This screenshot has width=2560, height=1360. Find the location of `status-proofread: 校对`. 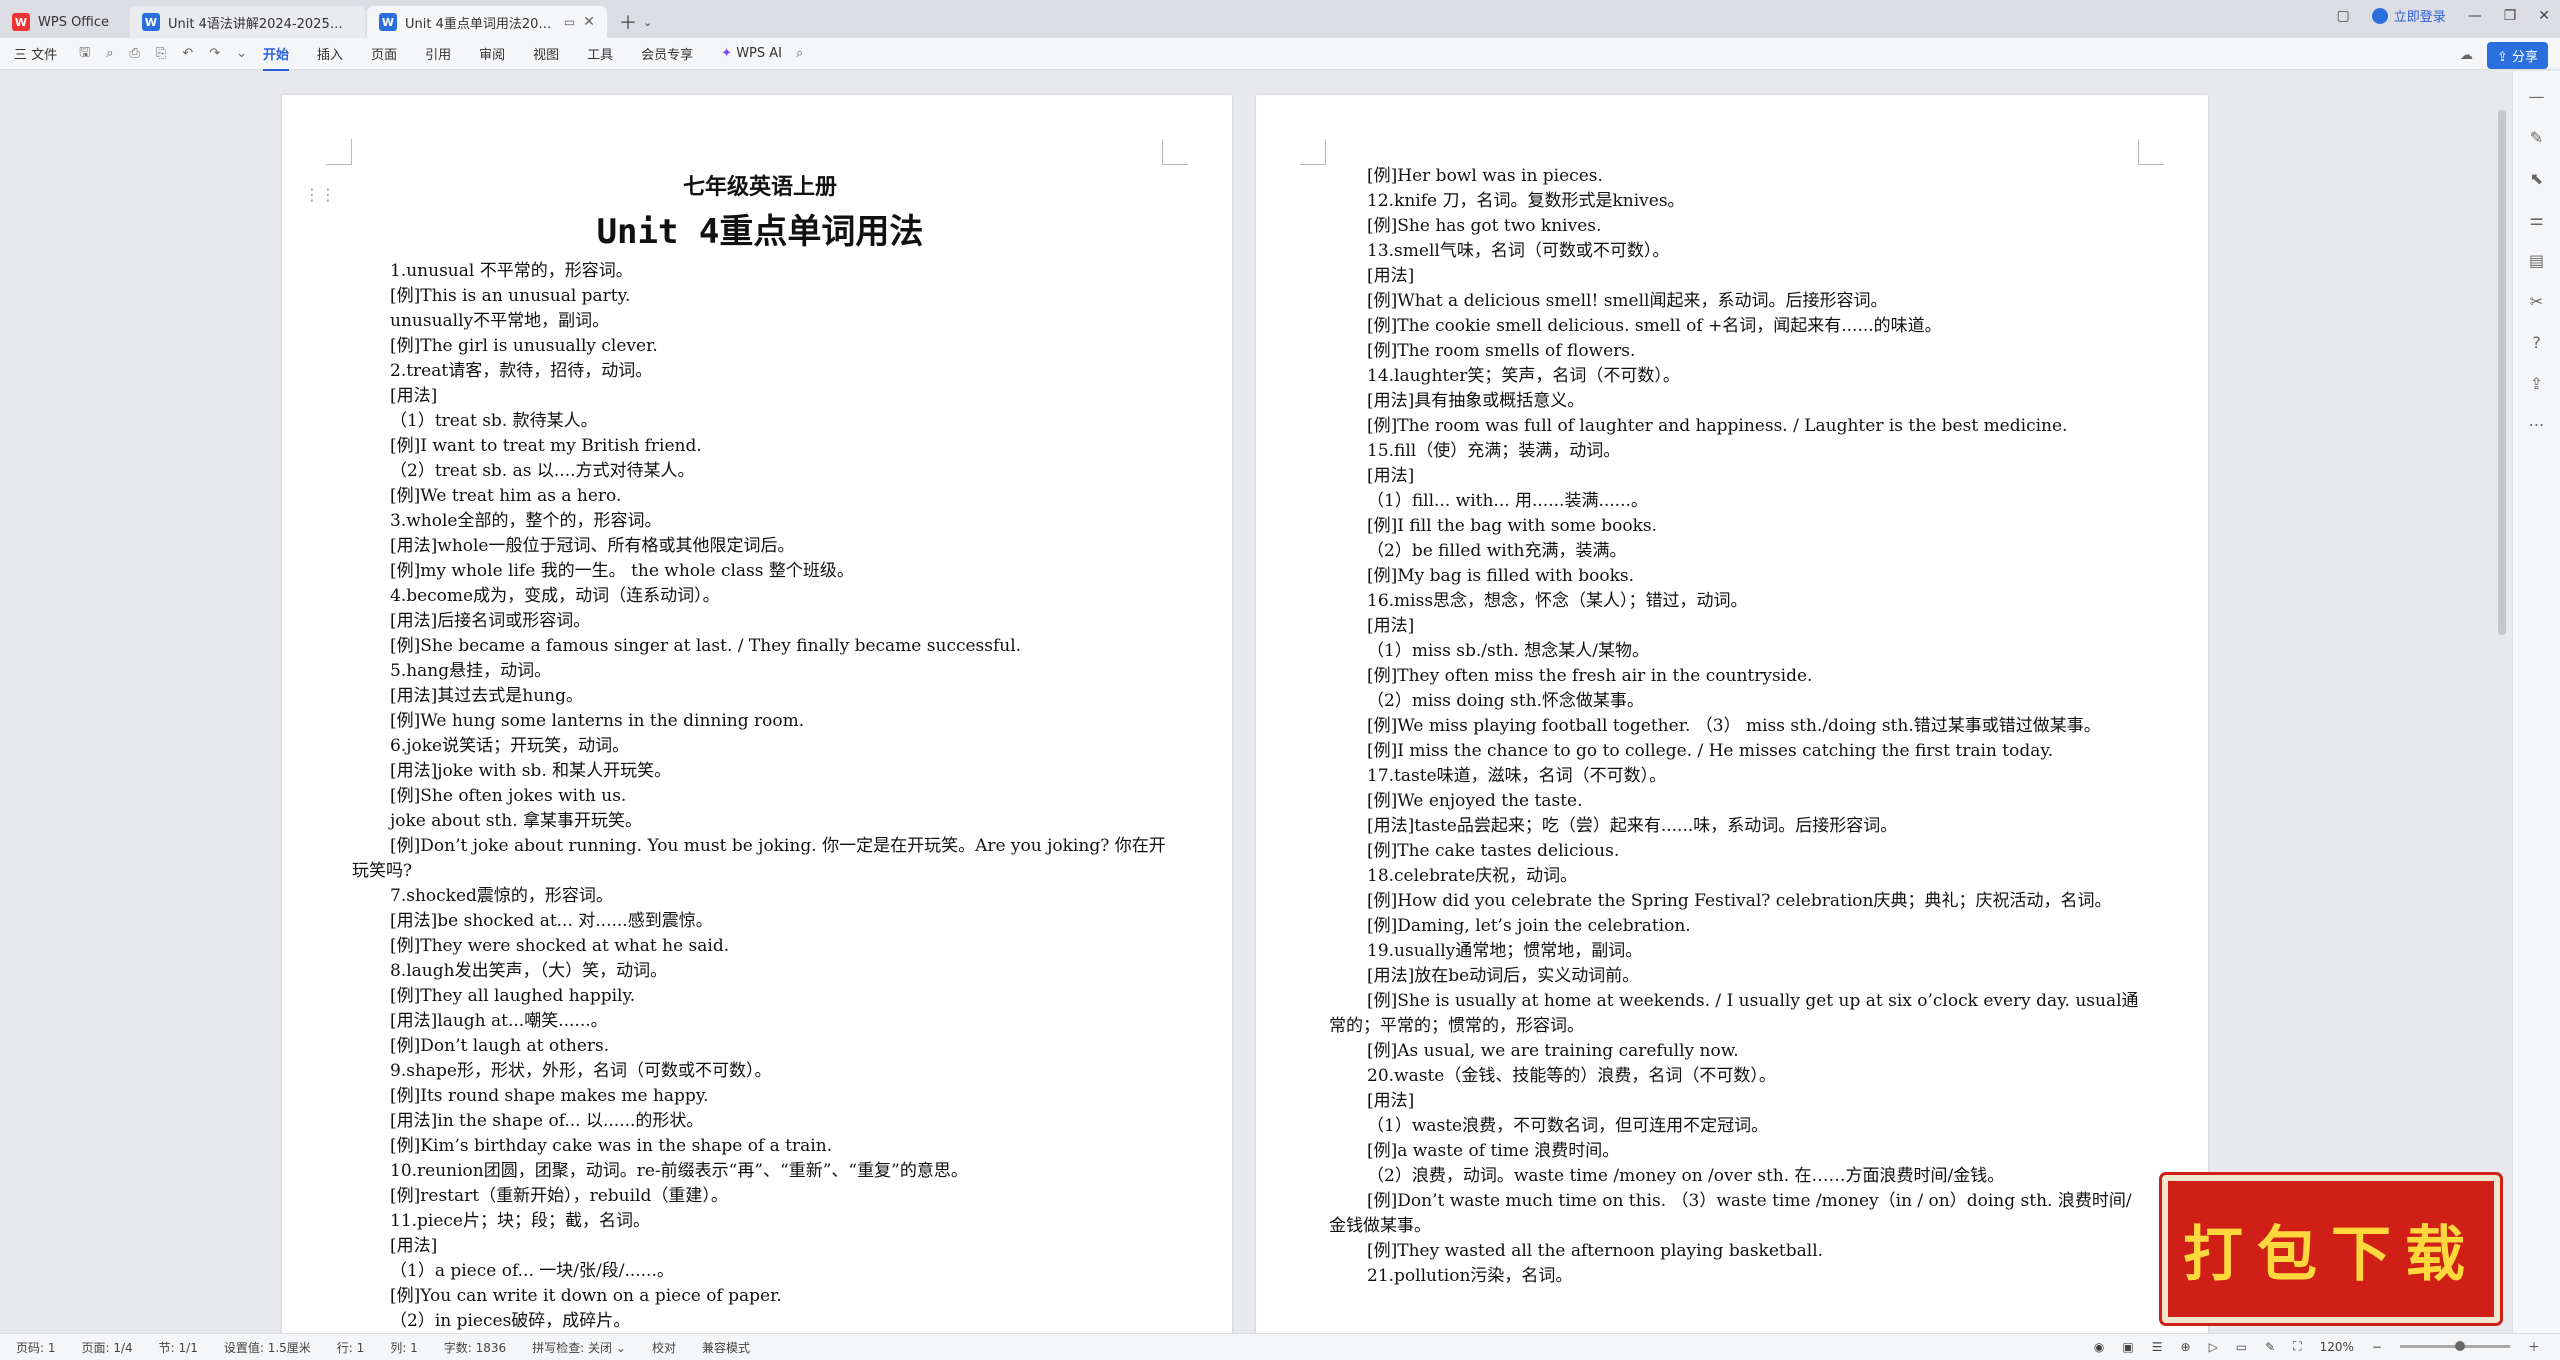

status-proofread: 校对 is located at coordinates (664, 1347).